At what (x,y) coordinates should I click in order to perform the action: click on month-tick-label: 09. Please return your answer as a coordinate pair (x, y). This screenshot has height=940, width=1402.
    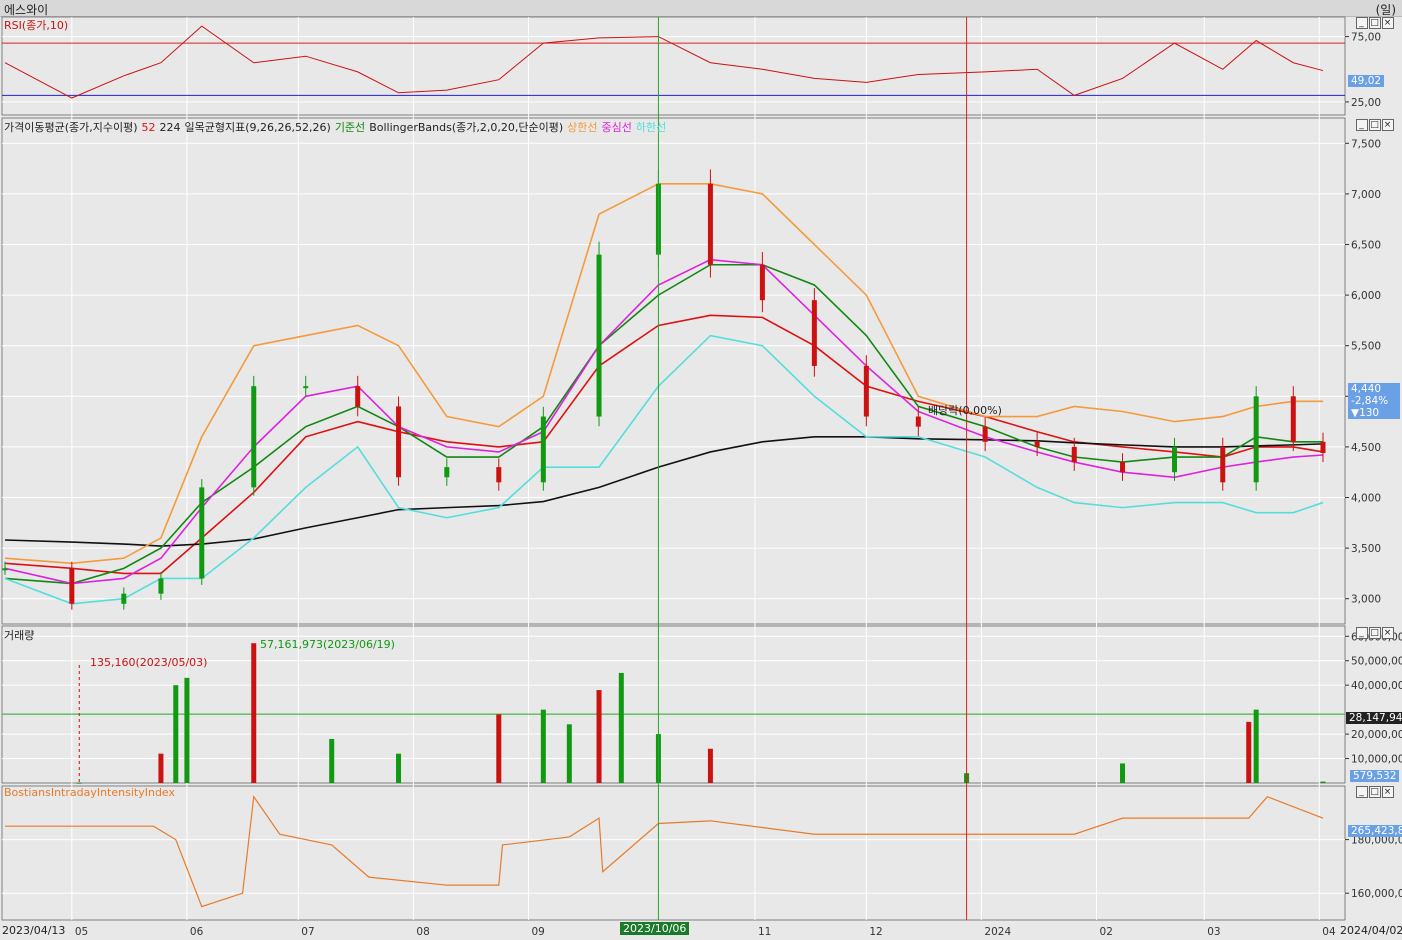
    Looking at the image, I should click on (537, 932).